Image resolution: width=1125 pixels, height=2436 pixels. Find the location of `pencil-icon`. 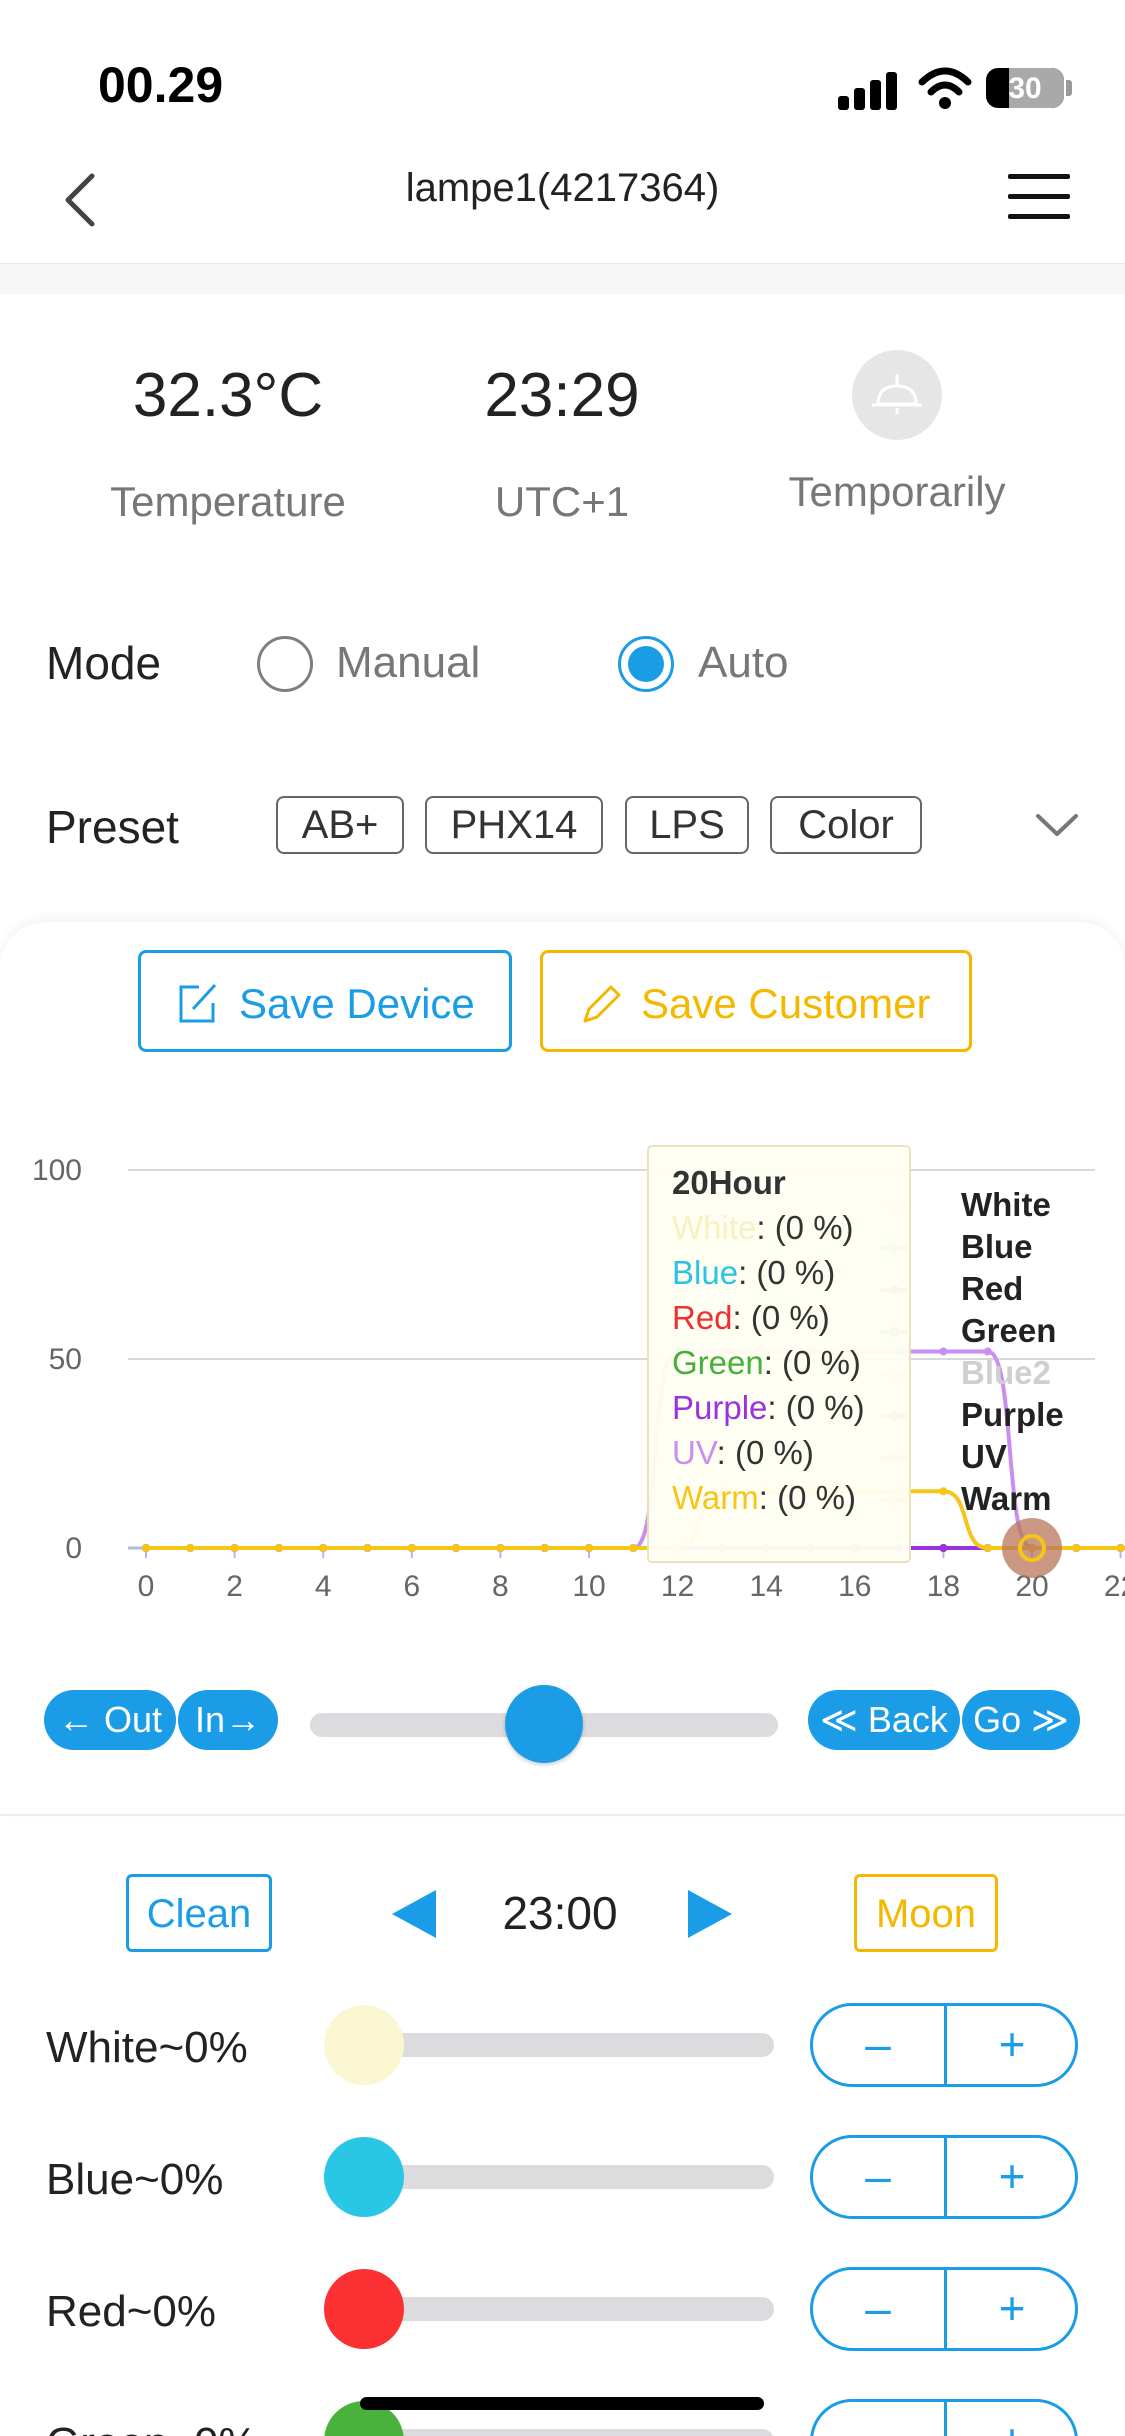

pencil-icon is located at coordinates (602, 1004).